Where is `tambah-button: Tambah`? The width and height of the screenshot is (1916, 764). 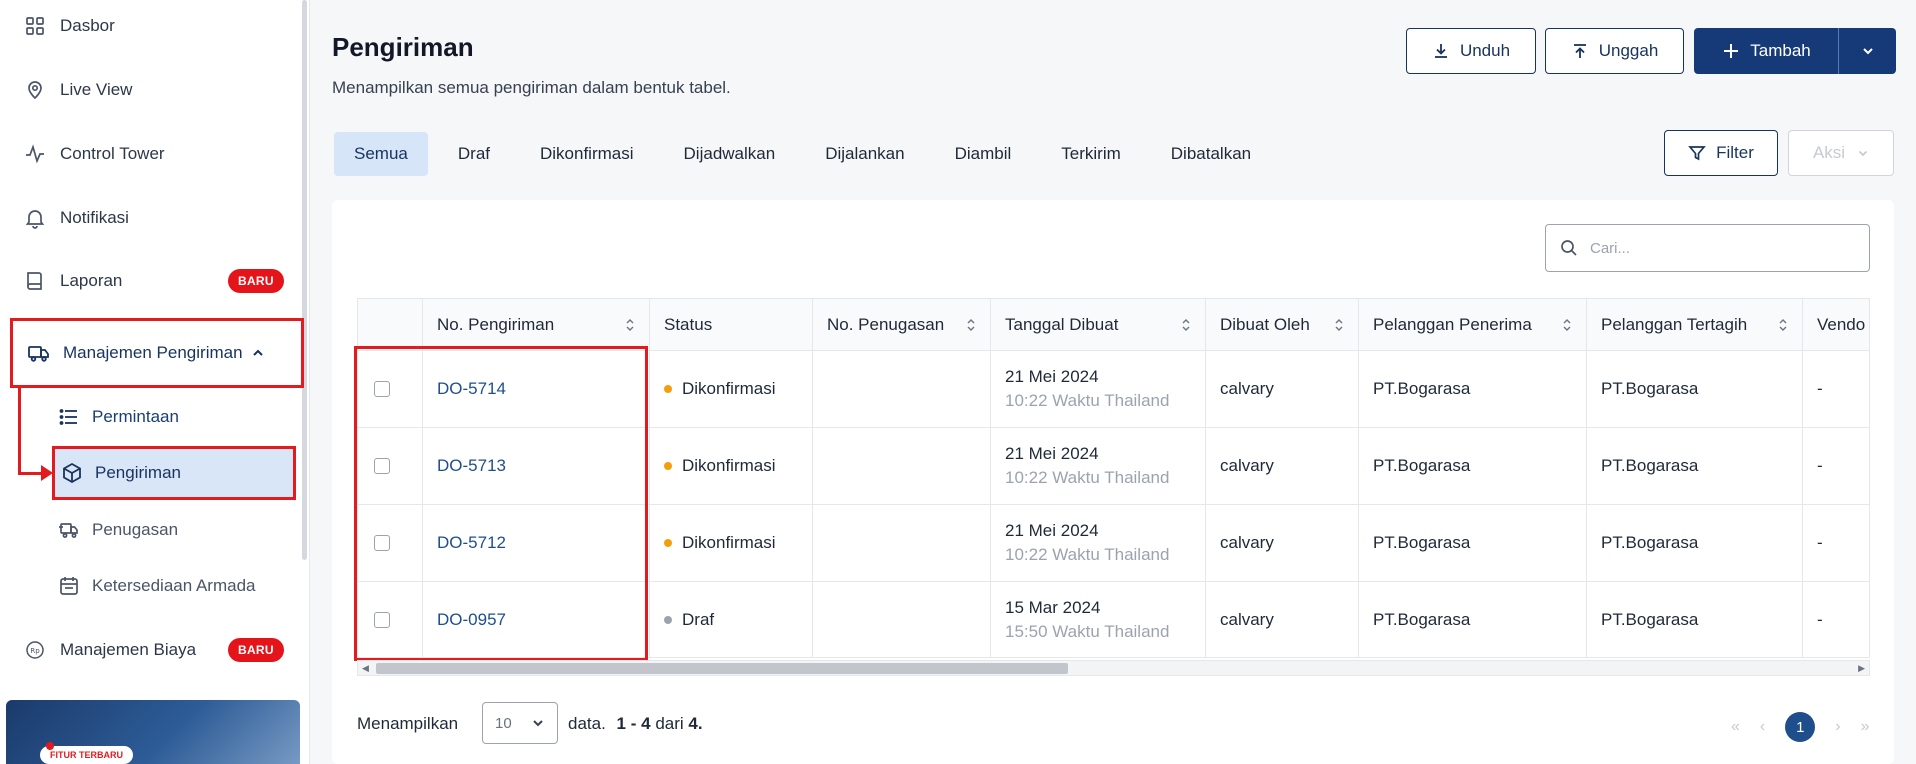
tambah-button: Tambah is located at coordinates (1766, 51).